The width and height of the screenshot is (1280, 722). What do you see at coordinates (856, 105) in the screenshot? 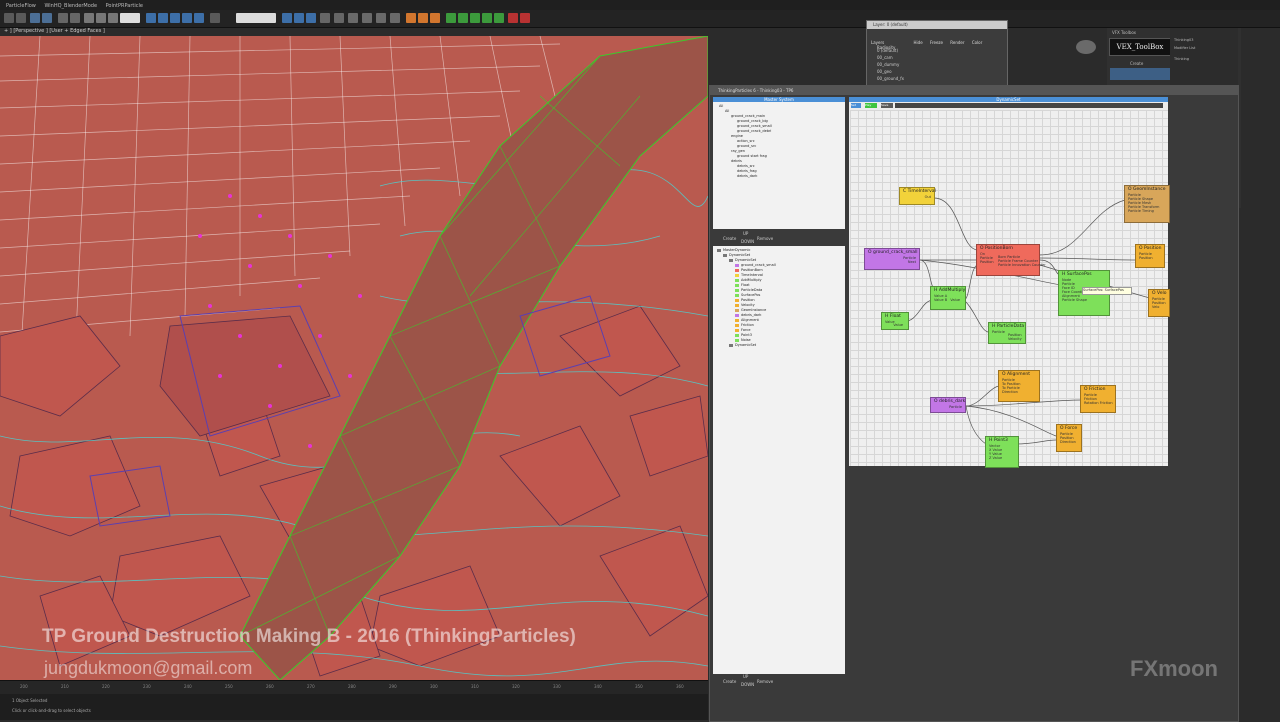
I see `set-tab: Set` at bounding box center [856, 105].